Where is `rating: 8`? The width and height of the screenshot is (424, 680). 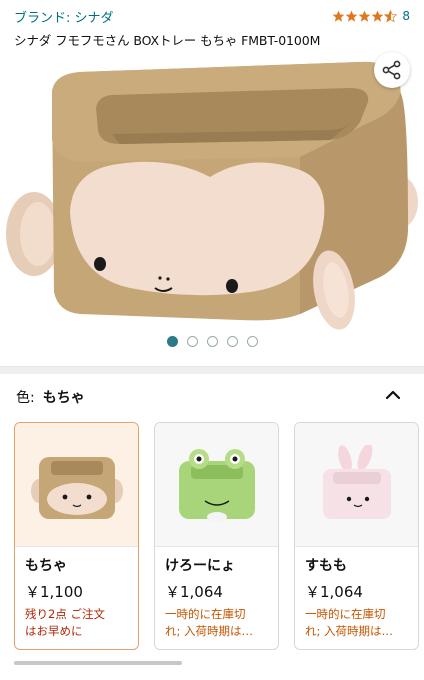
rating: 8 is located at coordinates (371, 16).